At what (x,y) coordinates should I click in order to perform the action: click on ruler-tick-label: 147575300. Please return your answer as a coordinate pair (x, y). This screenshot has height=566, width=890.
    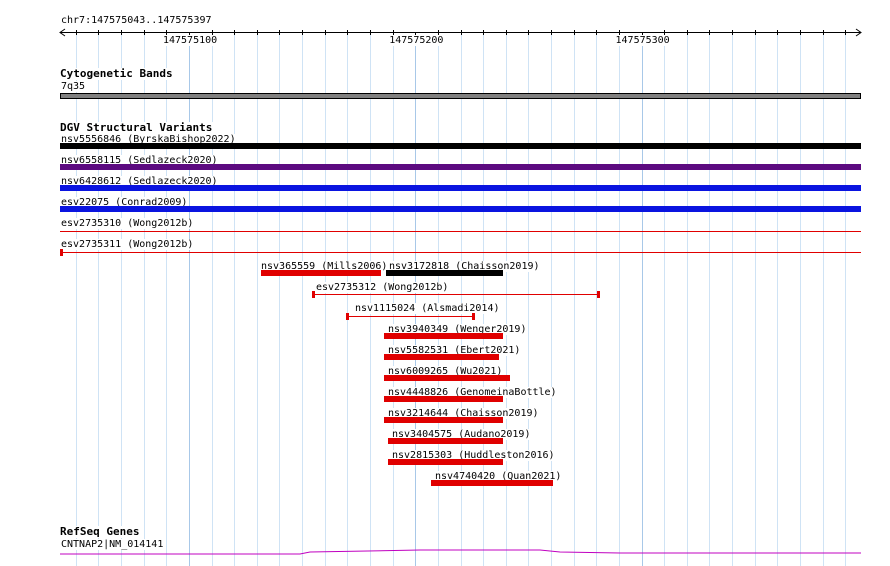
    Looking at the image, I should click on (642, 40).